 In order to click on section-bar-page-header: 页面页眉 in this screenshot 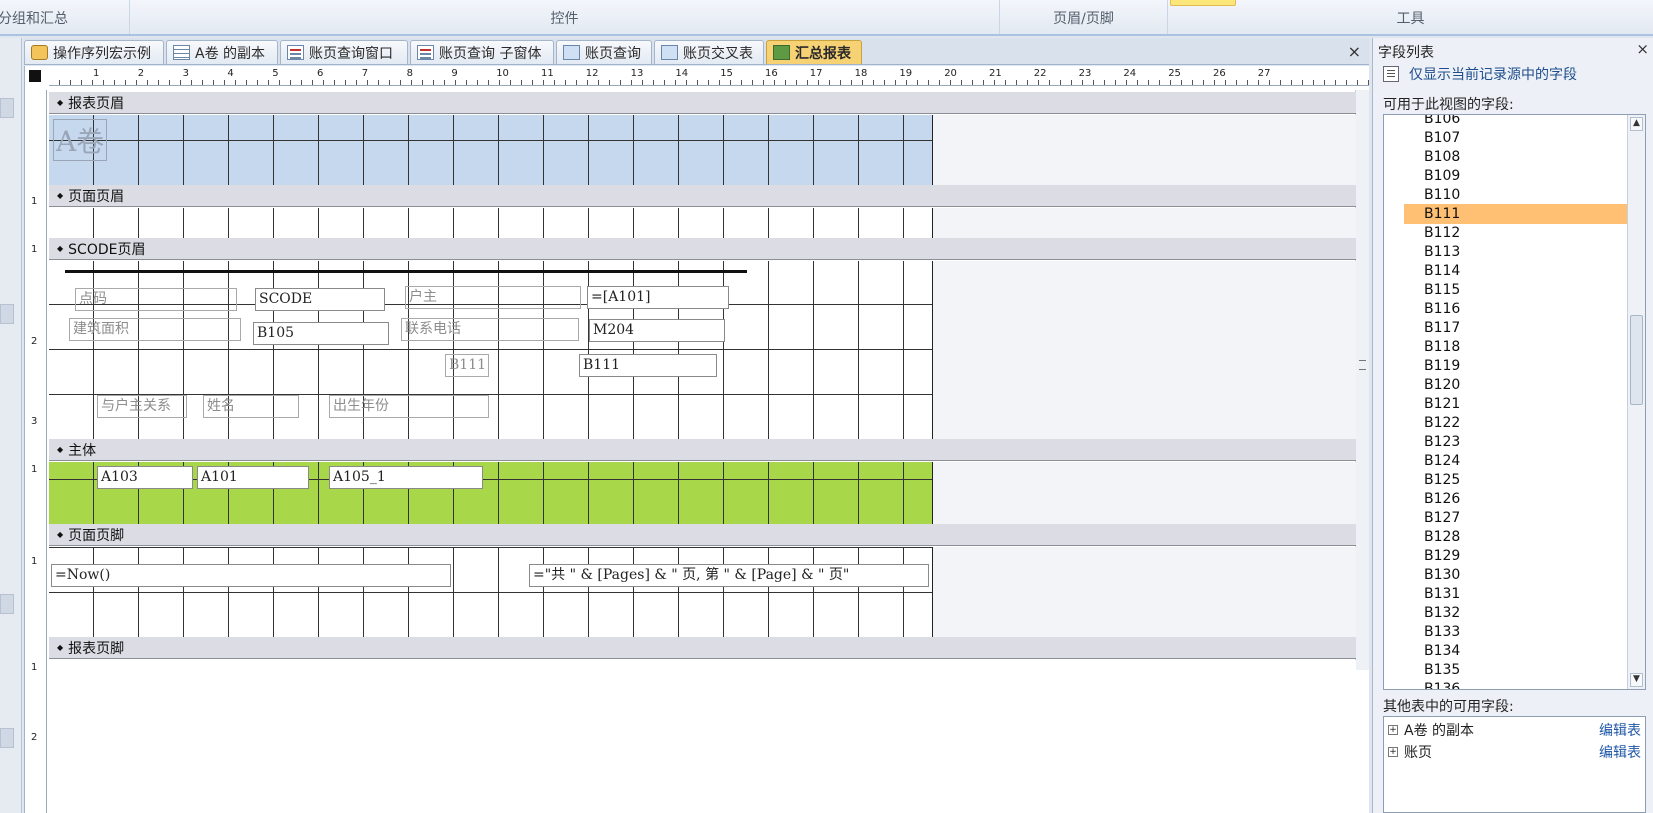, I will do `click(702, 196)`.